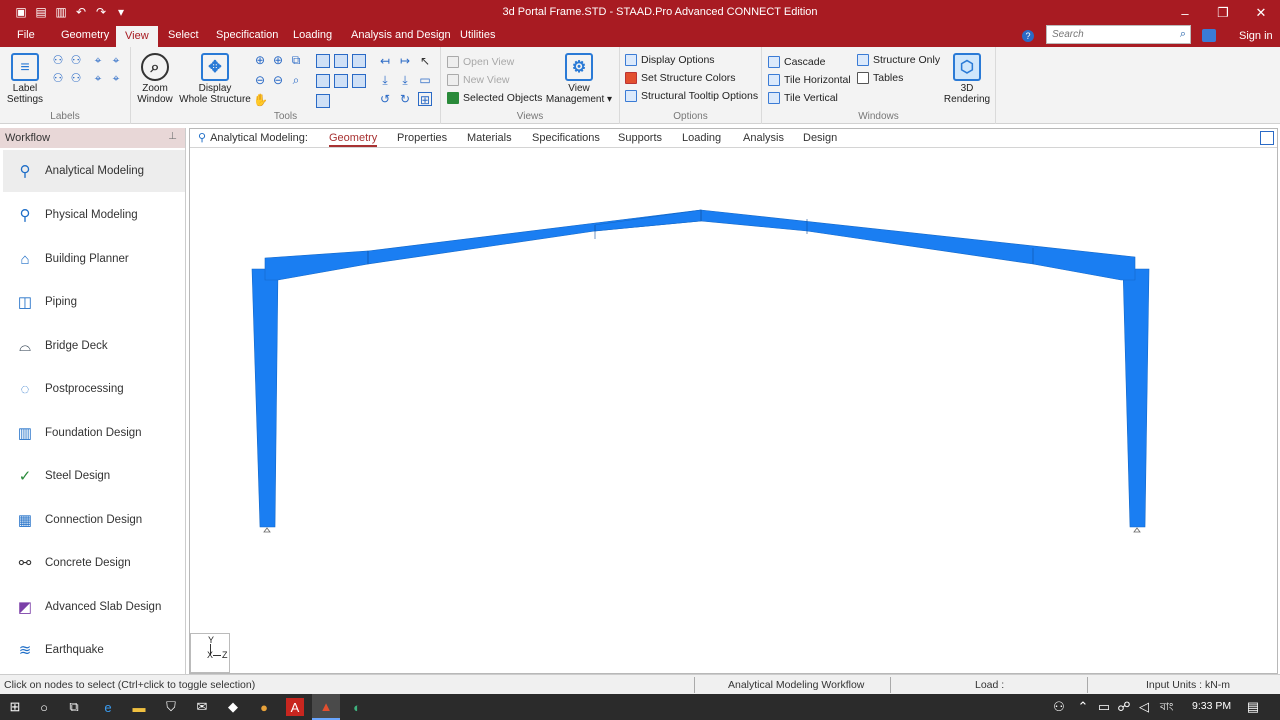 This screenshot has height=720, width=1280. What do you see at coordinates (422, 138) in the screenshot?
I see `page-tab-properties: Properties` at bounding box center [422, 138].